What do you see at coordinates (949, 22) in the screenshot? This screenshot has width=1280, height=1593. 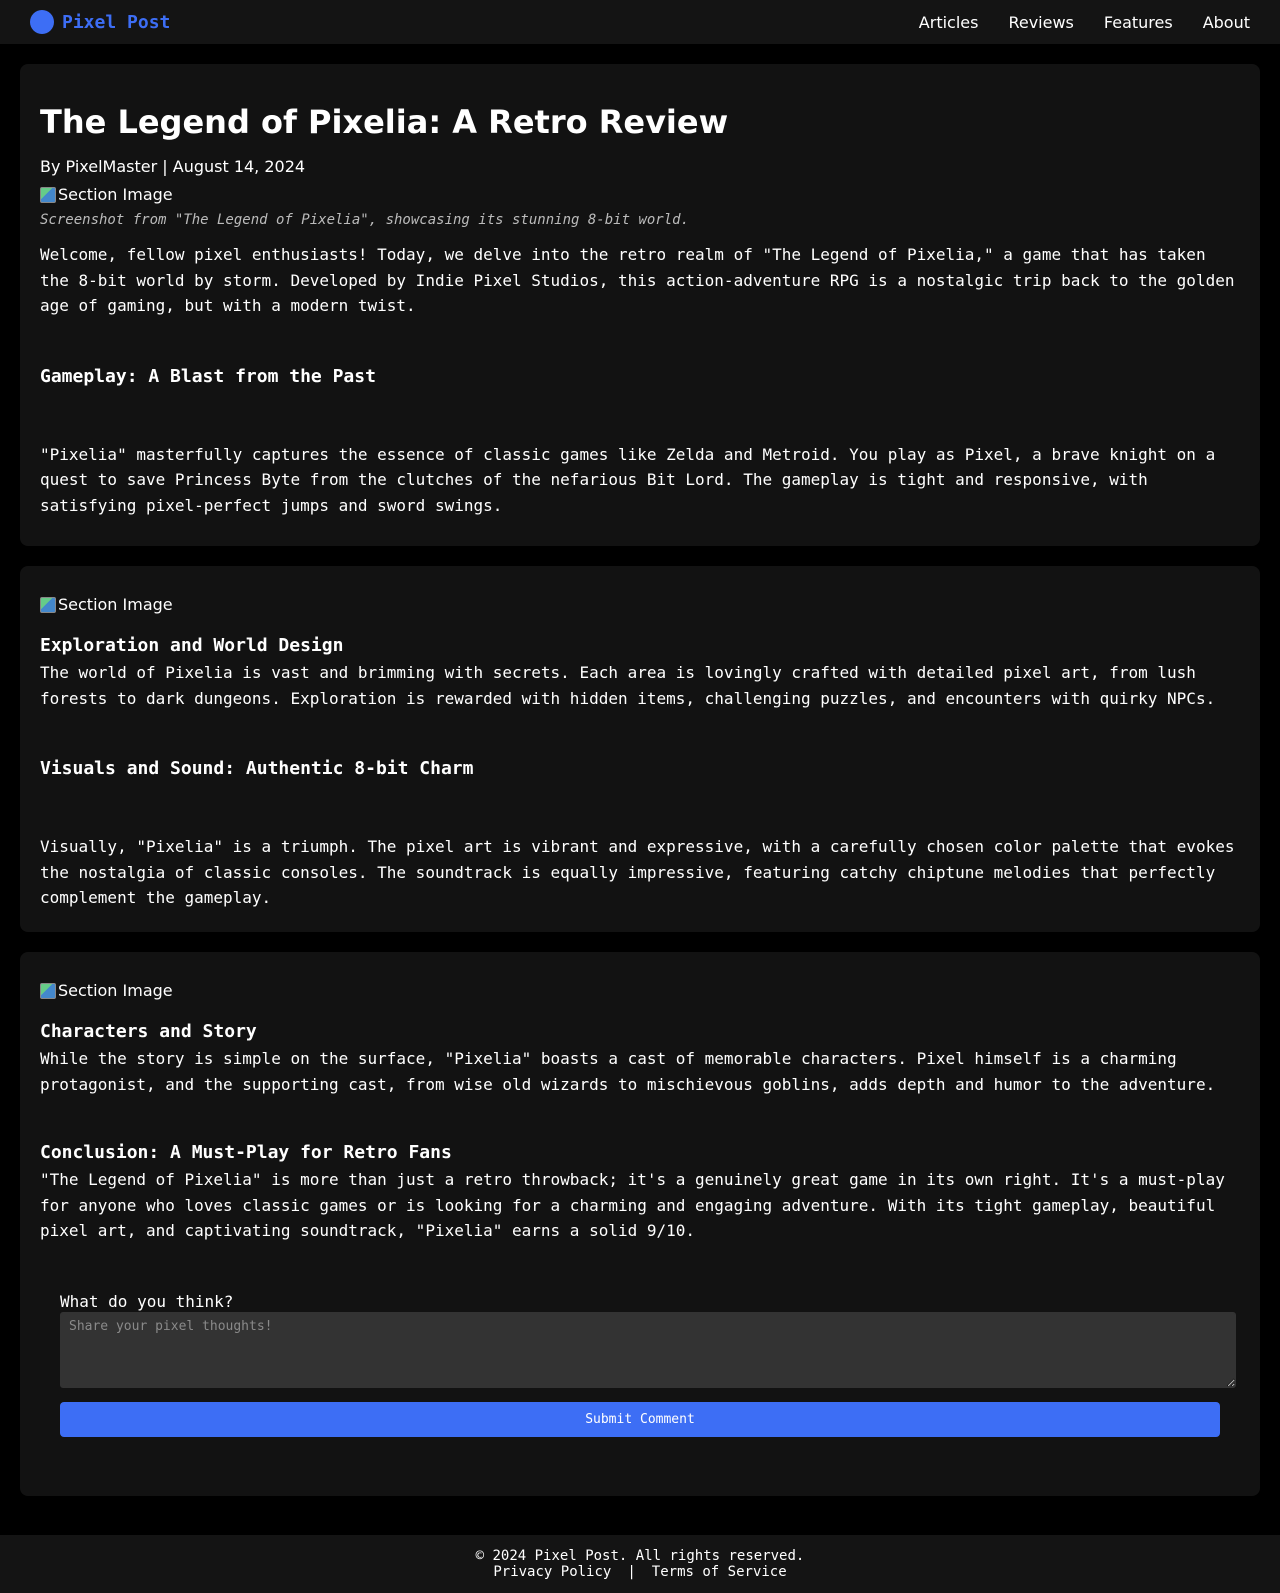 I see `nav-articles-link: Articles` at bounding box center [949, 22].